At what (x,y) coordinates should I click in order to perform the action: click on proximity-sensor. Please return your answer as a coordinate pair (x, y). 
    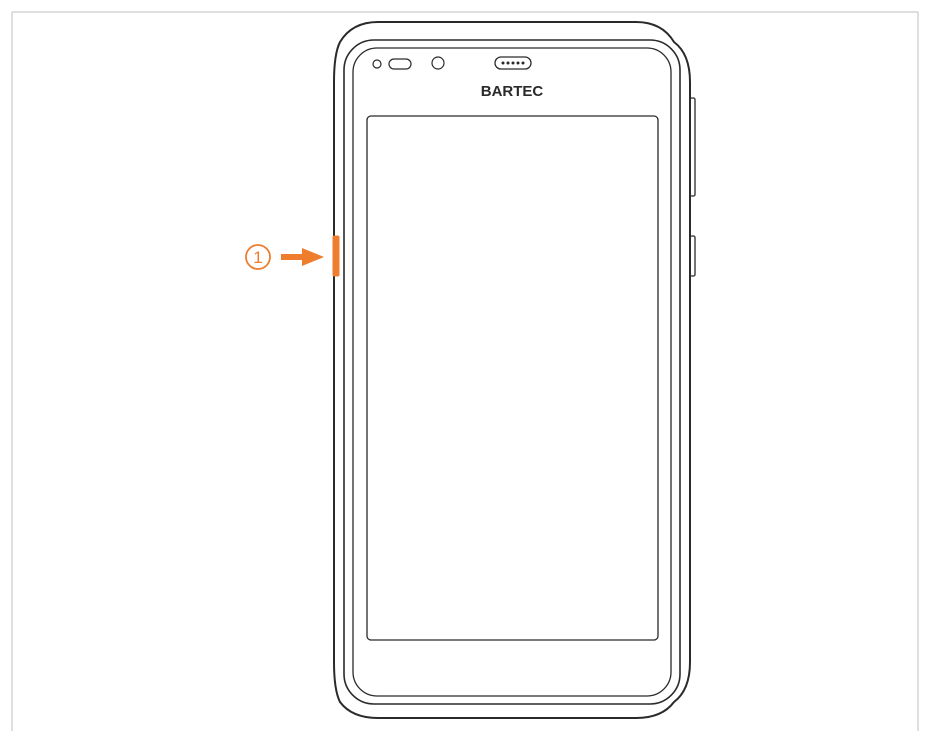
    Looking at the image, I should click on (377, 64).